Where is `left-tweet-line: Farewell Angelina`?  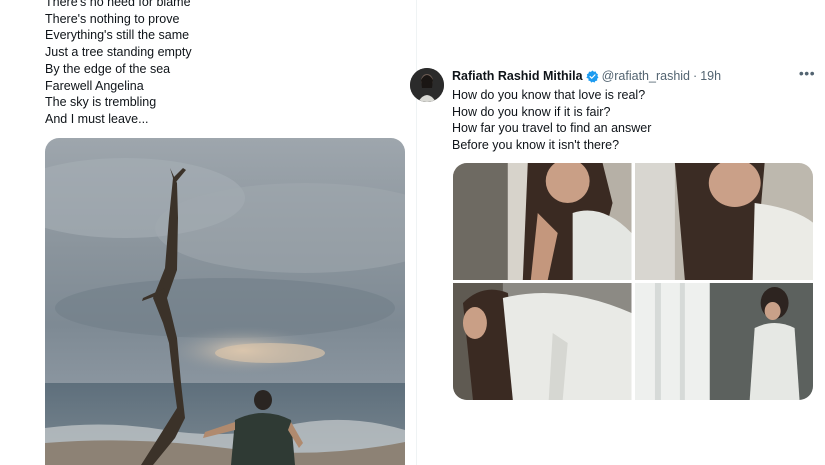 left-tweet-line: Farewell Angelina is located at coordinates (94, 85).